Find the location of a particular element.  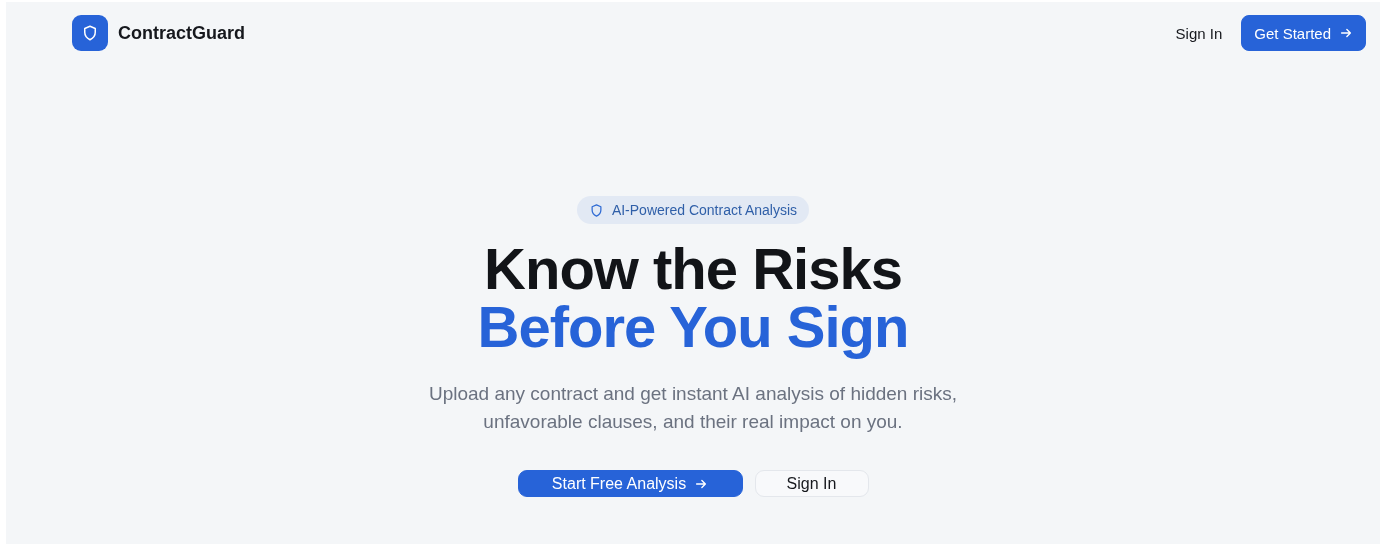

subtitle: Upload any contract and get instant AI analysis of hidden risks, unfavorable clauses, and their real impact on you. is located at coordinates (693, 408).